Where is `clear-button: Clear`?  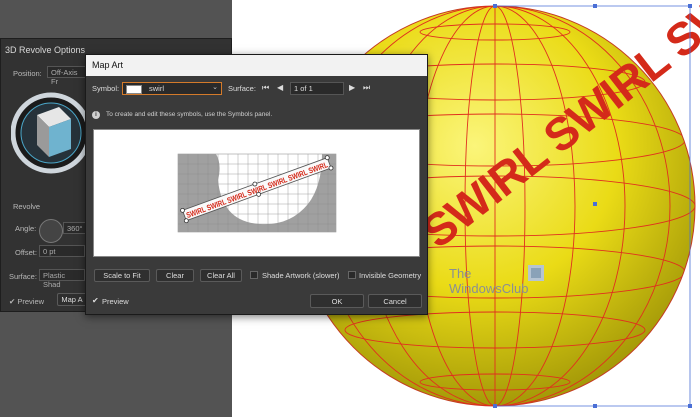
clear-button: Clear is located at coordinates (175, 275).